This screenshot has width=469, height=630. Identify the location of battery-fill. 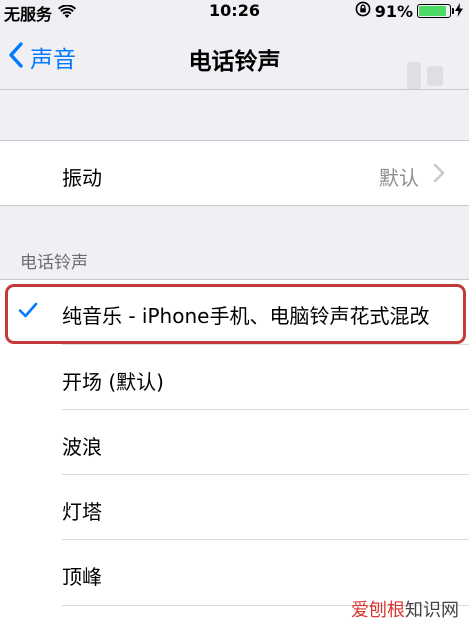
(433, 11).